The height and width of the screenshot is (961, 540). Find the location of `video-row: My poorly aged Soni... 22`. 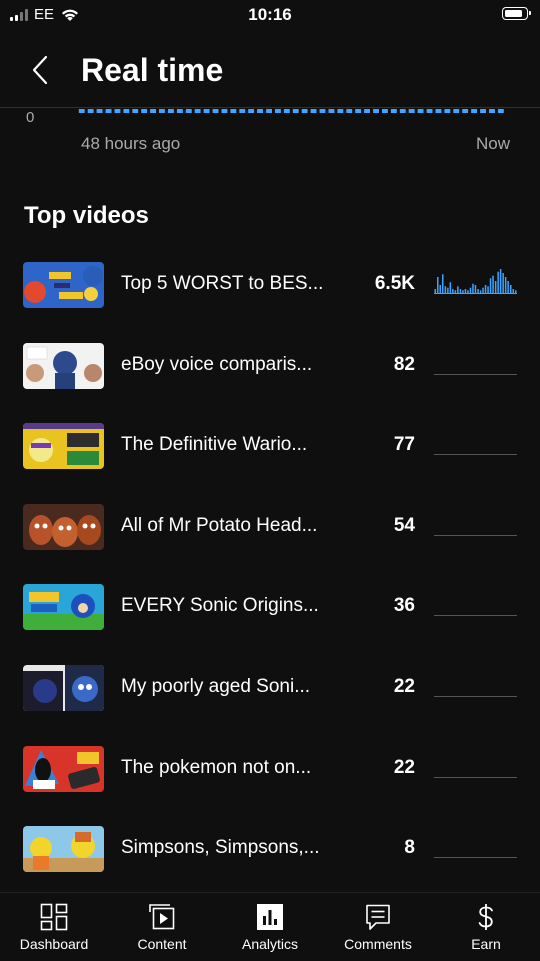

video-row: My poorly aged Soni... 22 is located at coordinates (270, 688).